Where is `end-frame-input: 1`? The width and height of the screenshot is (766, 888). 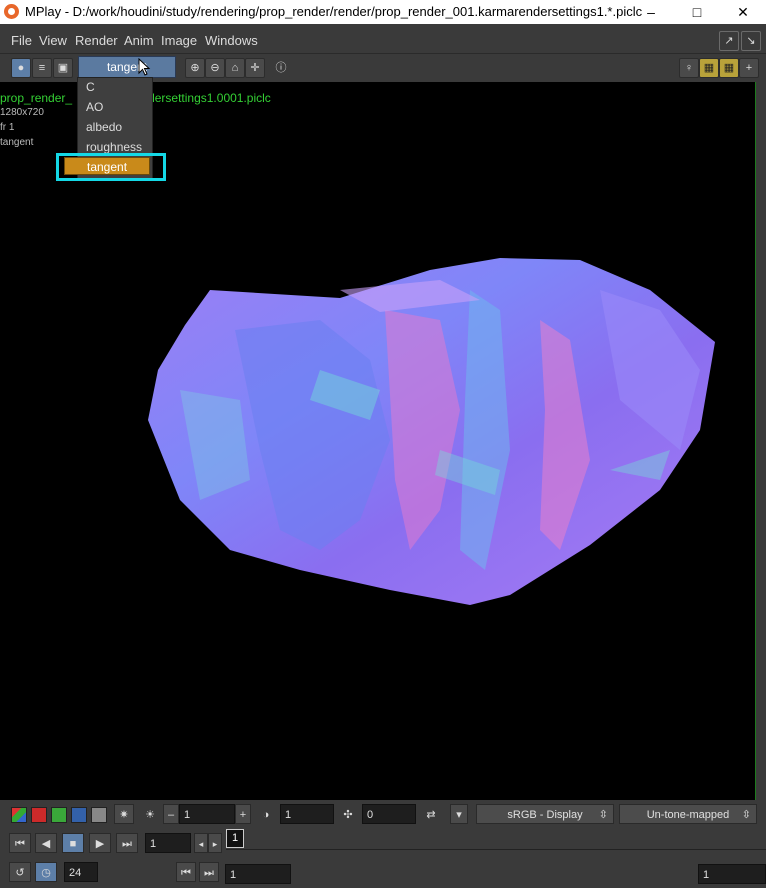 end-frame-input: 1 is located at coordinates (732, 874).